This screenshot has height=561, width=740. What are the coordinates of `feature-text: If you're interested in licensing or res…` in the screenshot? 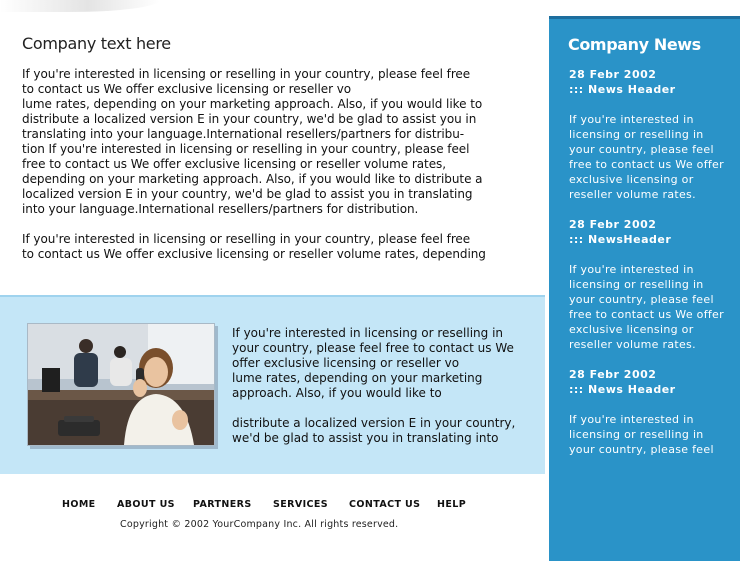 It's located at (374, 385).